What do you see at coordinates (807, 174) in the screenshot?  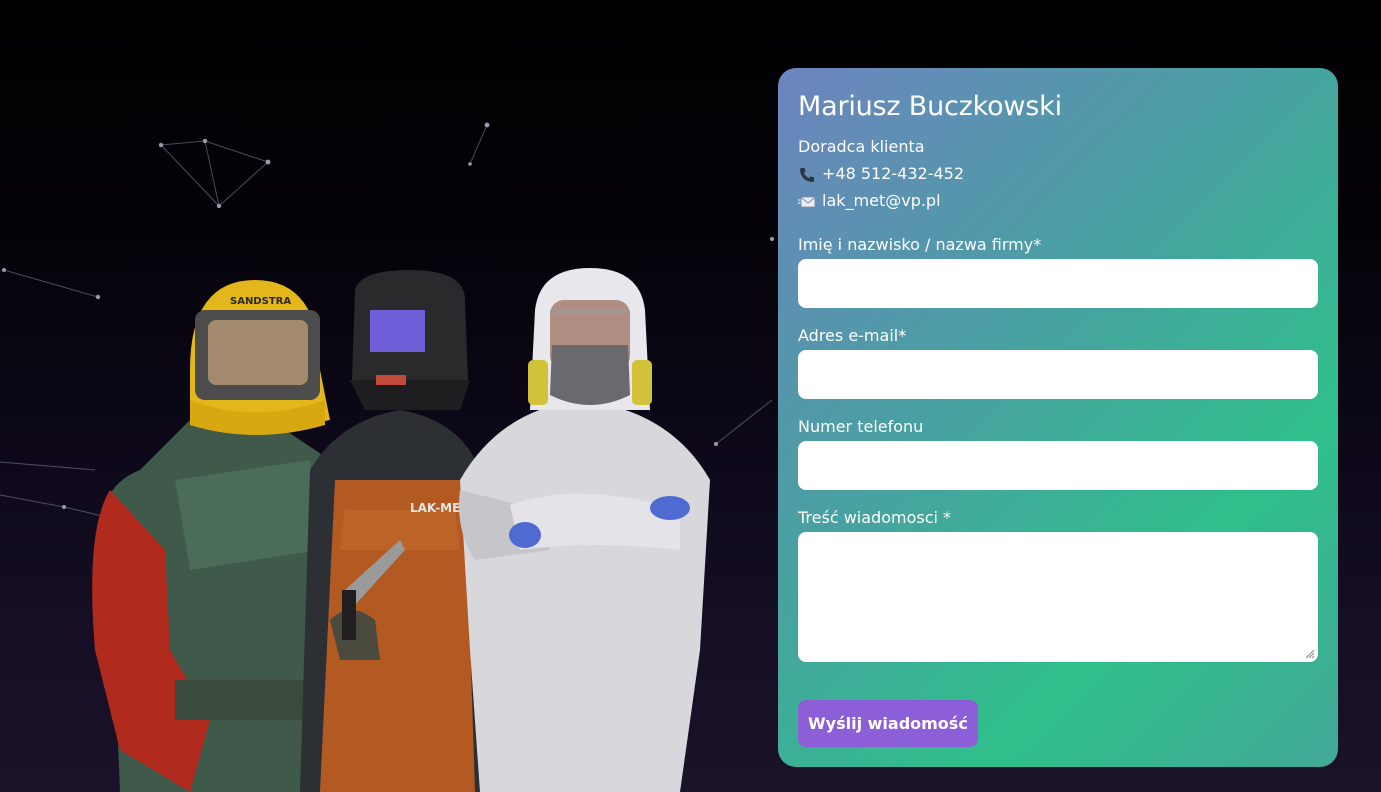 I see `phone-icon` at bounding box center [807, 174].